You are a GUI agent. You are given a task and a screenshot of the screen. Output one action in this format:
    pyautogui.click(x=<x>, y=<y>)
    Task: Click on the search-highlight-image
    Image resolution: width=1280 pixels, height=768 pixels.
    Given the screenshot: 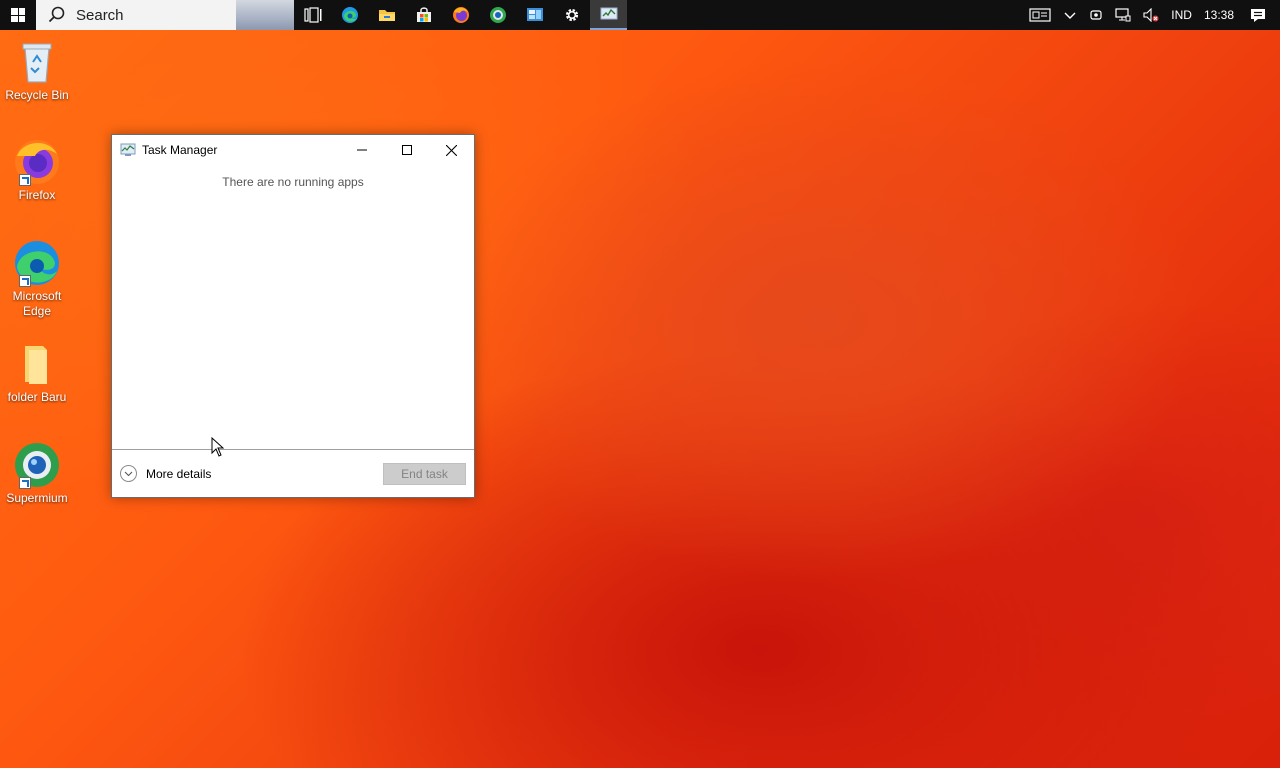 What is the action you would take?
    pyautogui.click(x=265, y=15)
    